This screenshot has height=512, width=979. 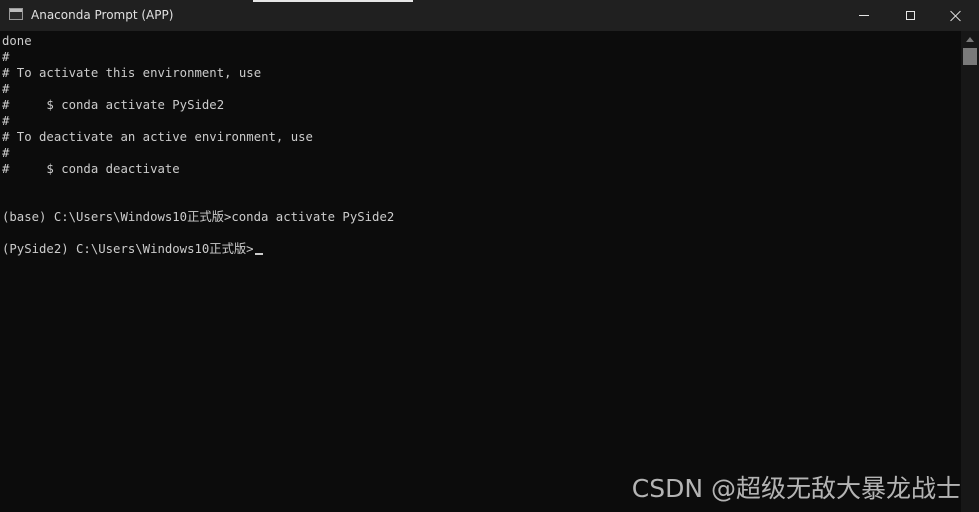 What do you see at coordinates (489, 15) in the screenshot?
I see `title-bar: Anaconda Prompt (APP)` at bounding box center [489, 15].